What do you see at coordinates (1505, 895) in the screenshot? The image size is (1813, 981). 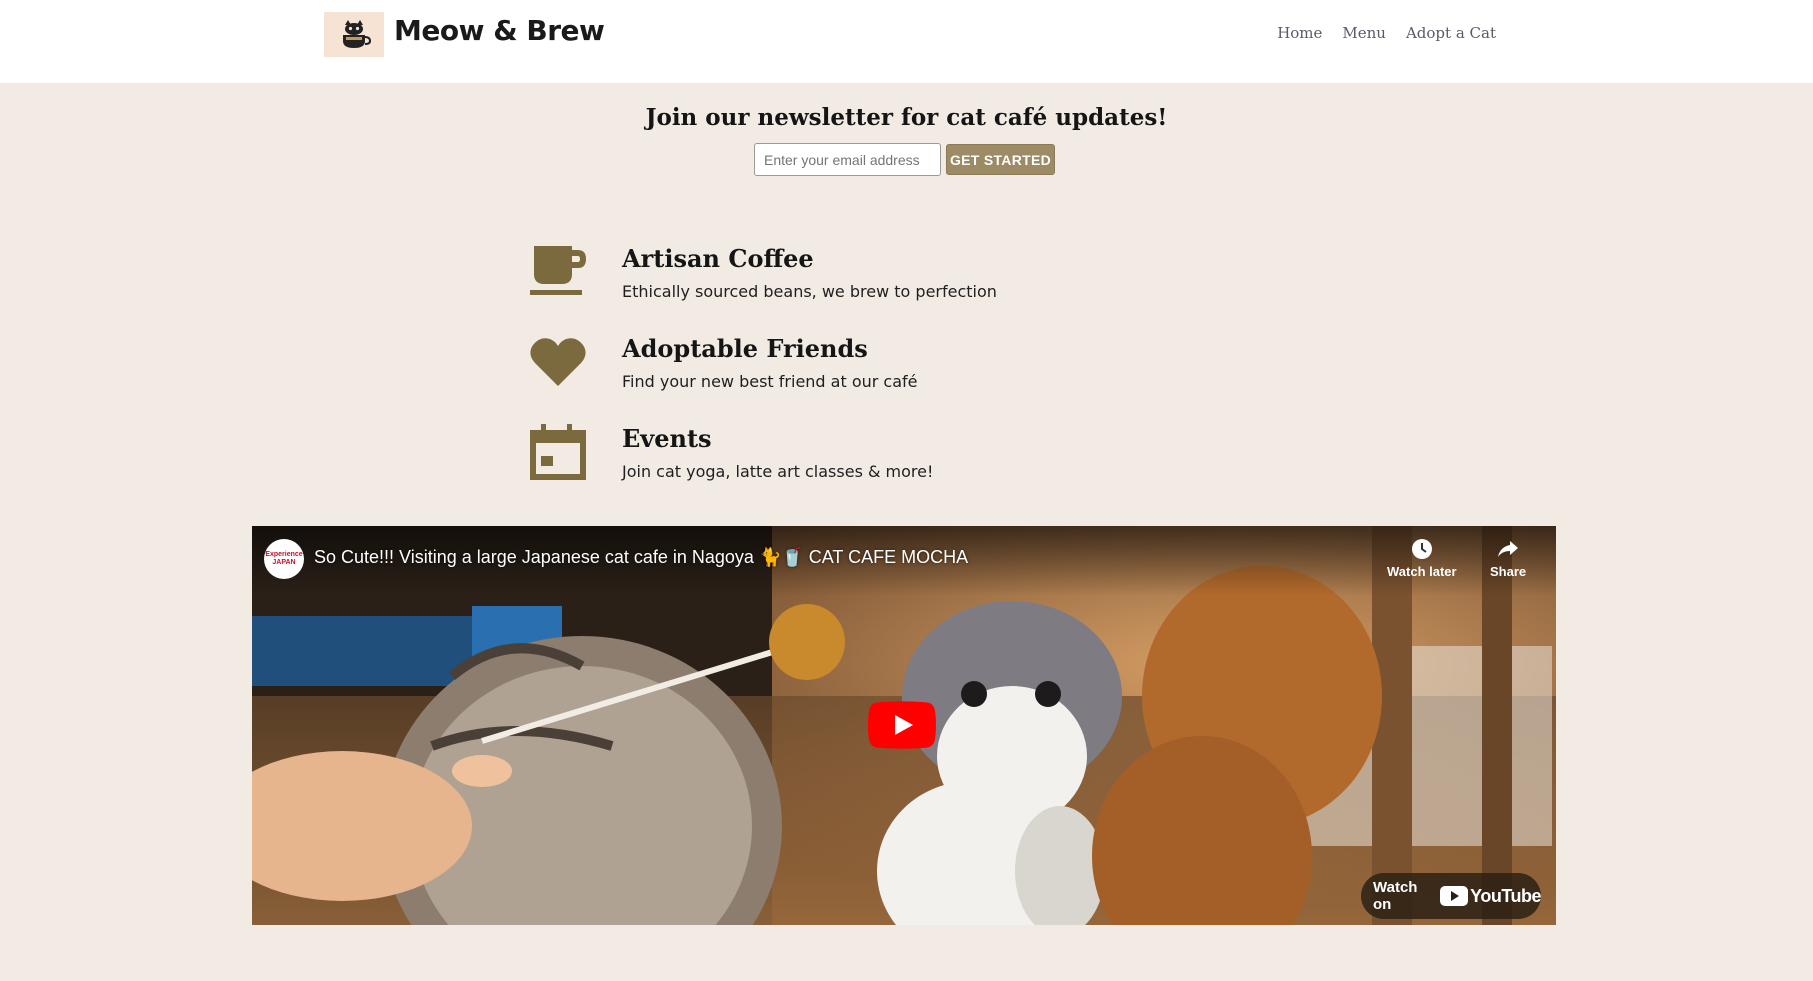 I see `youtube-wordmark: YouTube` at bounding box center [1505, 895].